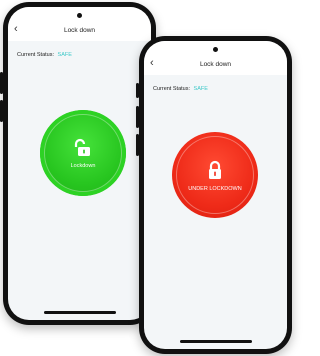 This screenshot has height=356, width=320. What do you see at coordinates (82, 147) in the screenshot?
I see `unlocked-padlock-icon` at bounding box center [82, 147].